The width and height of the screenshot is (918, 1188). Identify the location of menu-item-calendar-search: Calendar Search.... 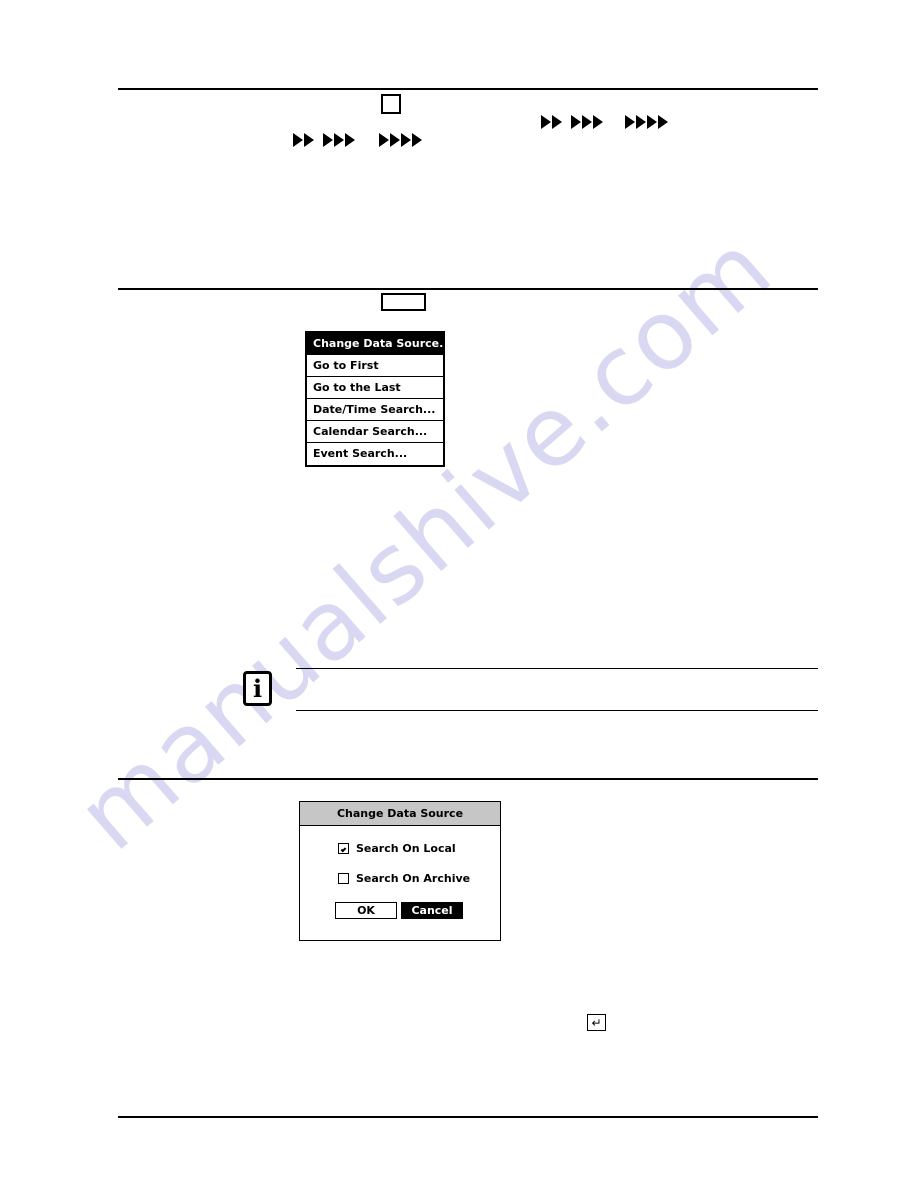
(375, 432).